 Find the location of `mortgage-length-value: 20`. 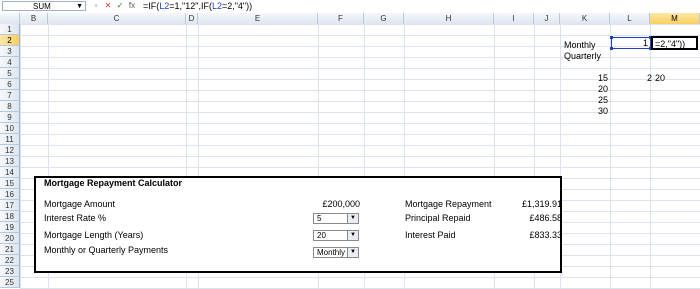

mortgage-length-value: 20 is located at coordinates (321, 235).